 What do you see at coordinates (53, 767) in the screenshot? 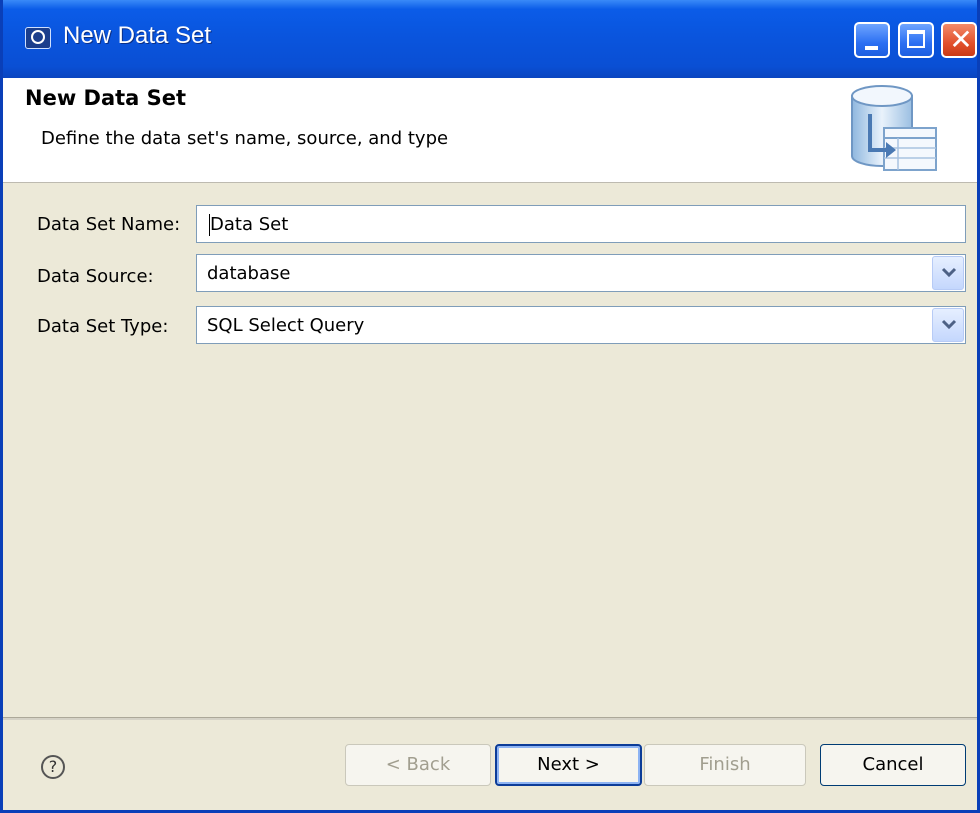
I see `help-icon: ?` at bounding box center [53, 767].